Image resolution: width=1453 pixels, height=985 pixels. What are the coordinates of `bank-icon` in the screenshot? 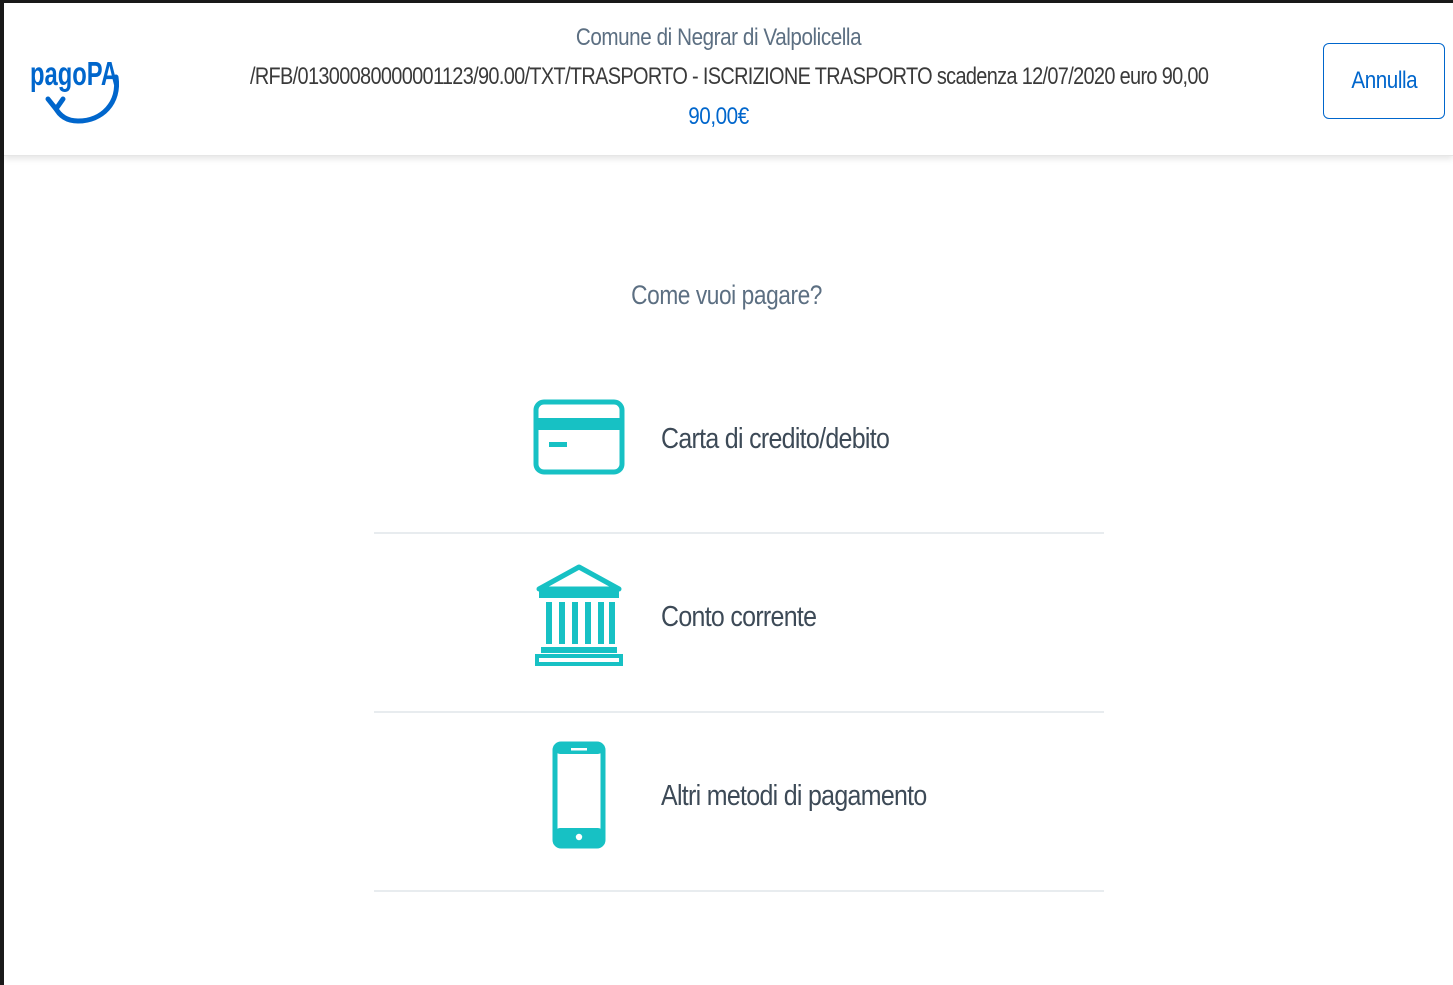 It's located at (579, 615).